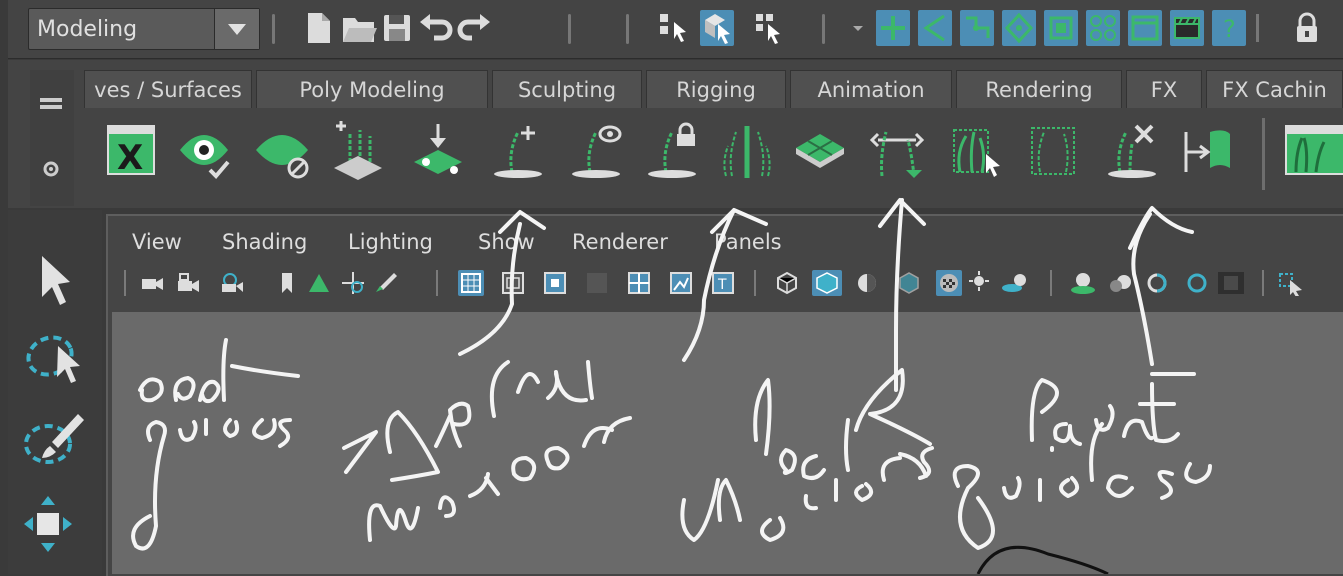  Describe the element at coordinates (1042, 559) in the screenshot. I see `handwriting-circle` at that location.